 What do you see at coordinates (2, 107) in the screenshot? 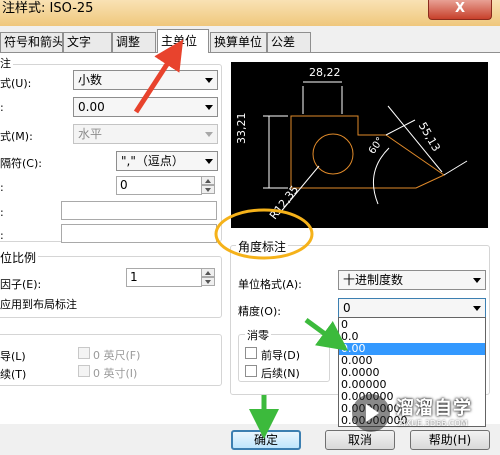
I see `precision-label: :` at bounding box center [2, 107].